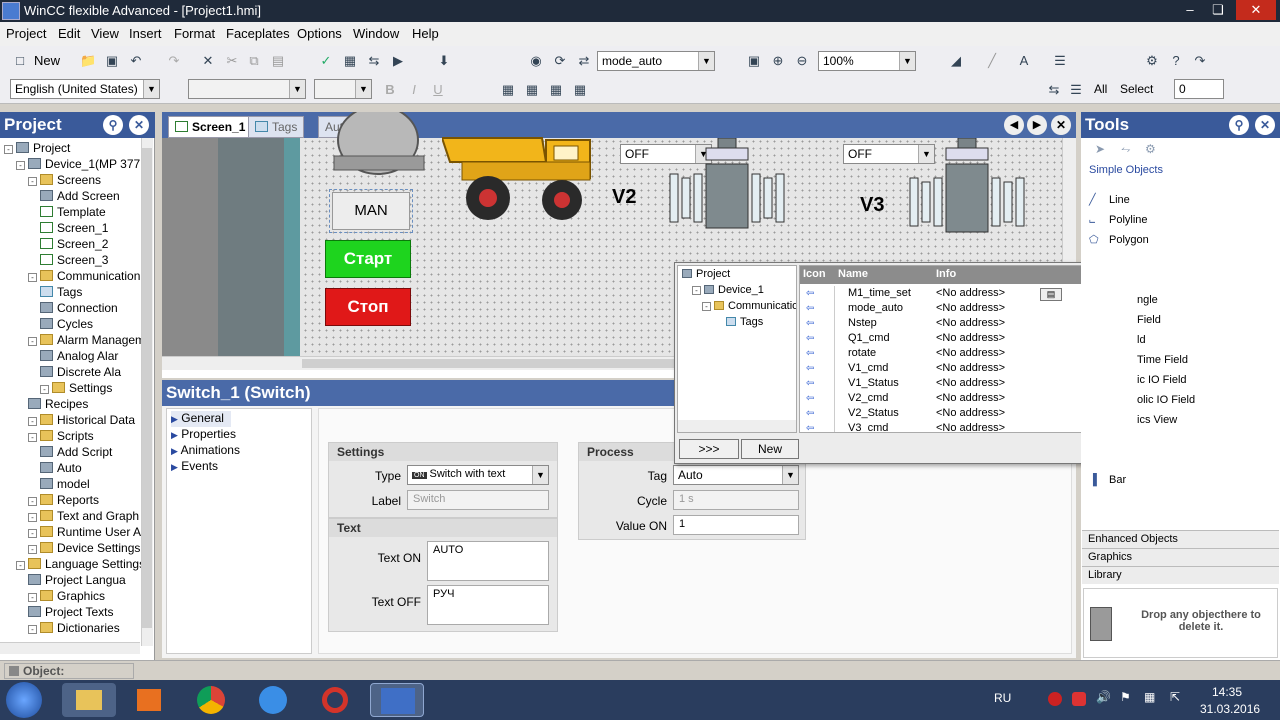  I want to click on new-tag-button: New, so click(770, 449).